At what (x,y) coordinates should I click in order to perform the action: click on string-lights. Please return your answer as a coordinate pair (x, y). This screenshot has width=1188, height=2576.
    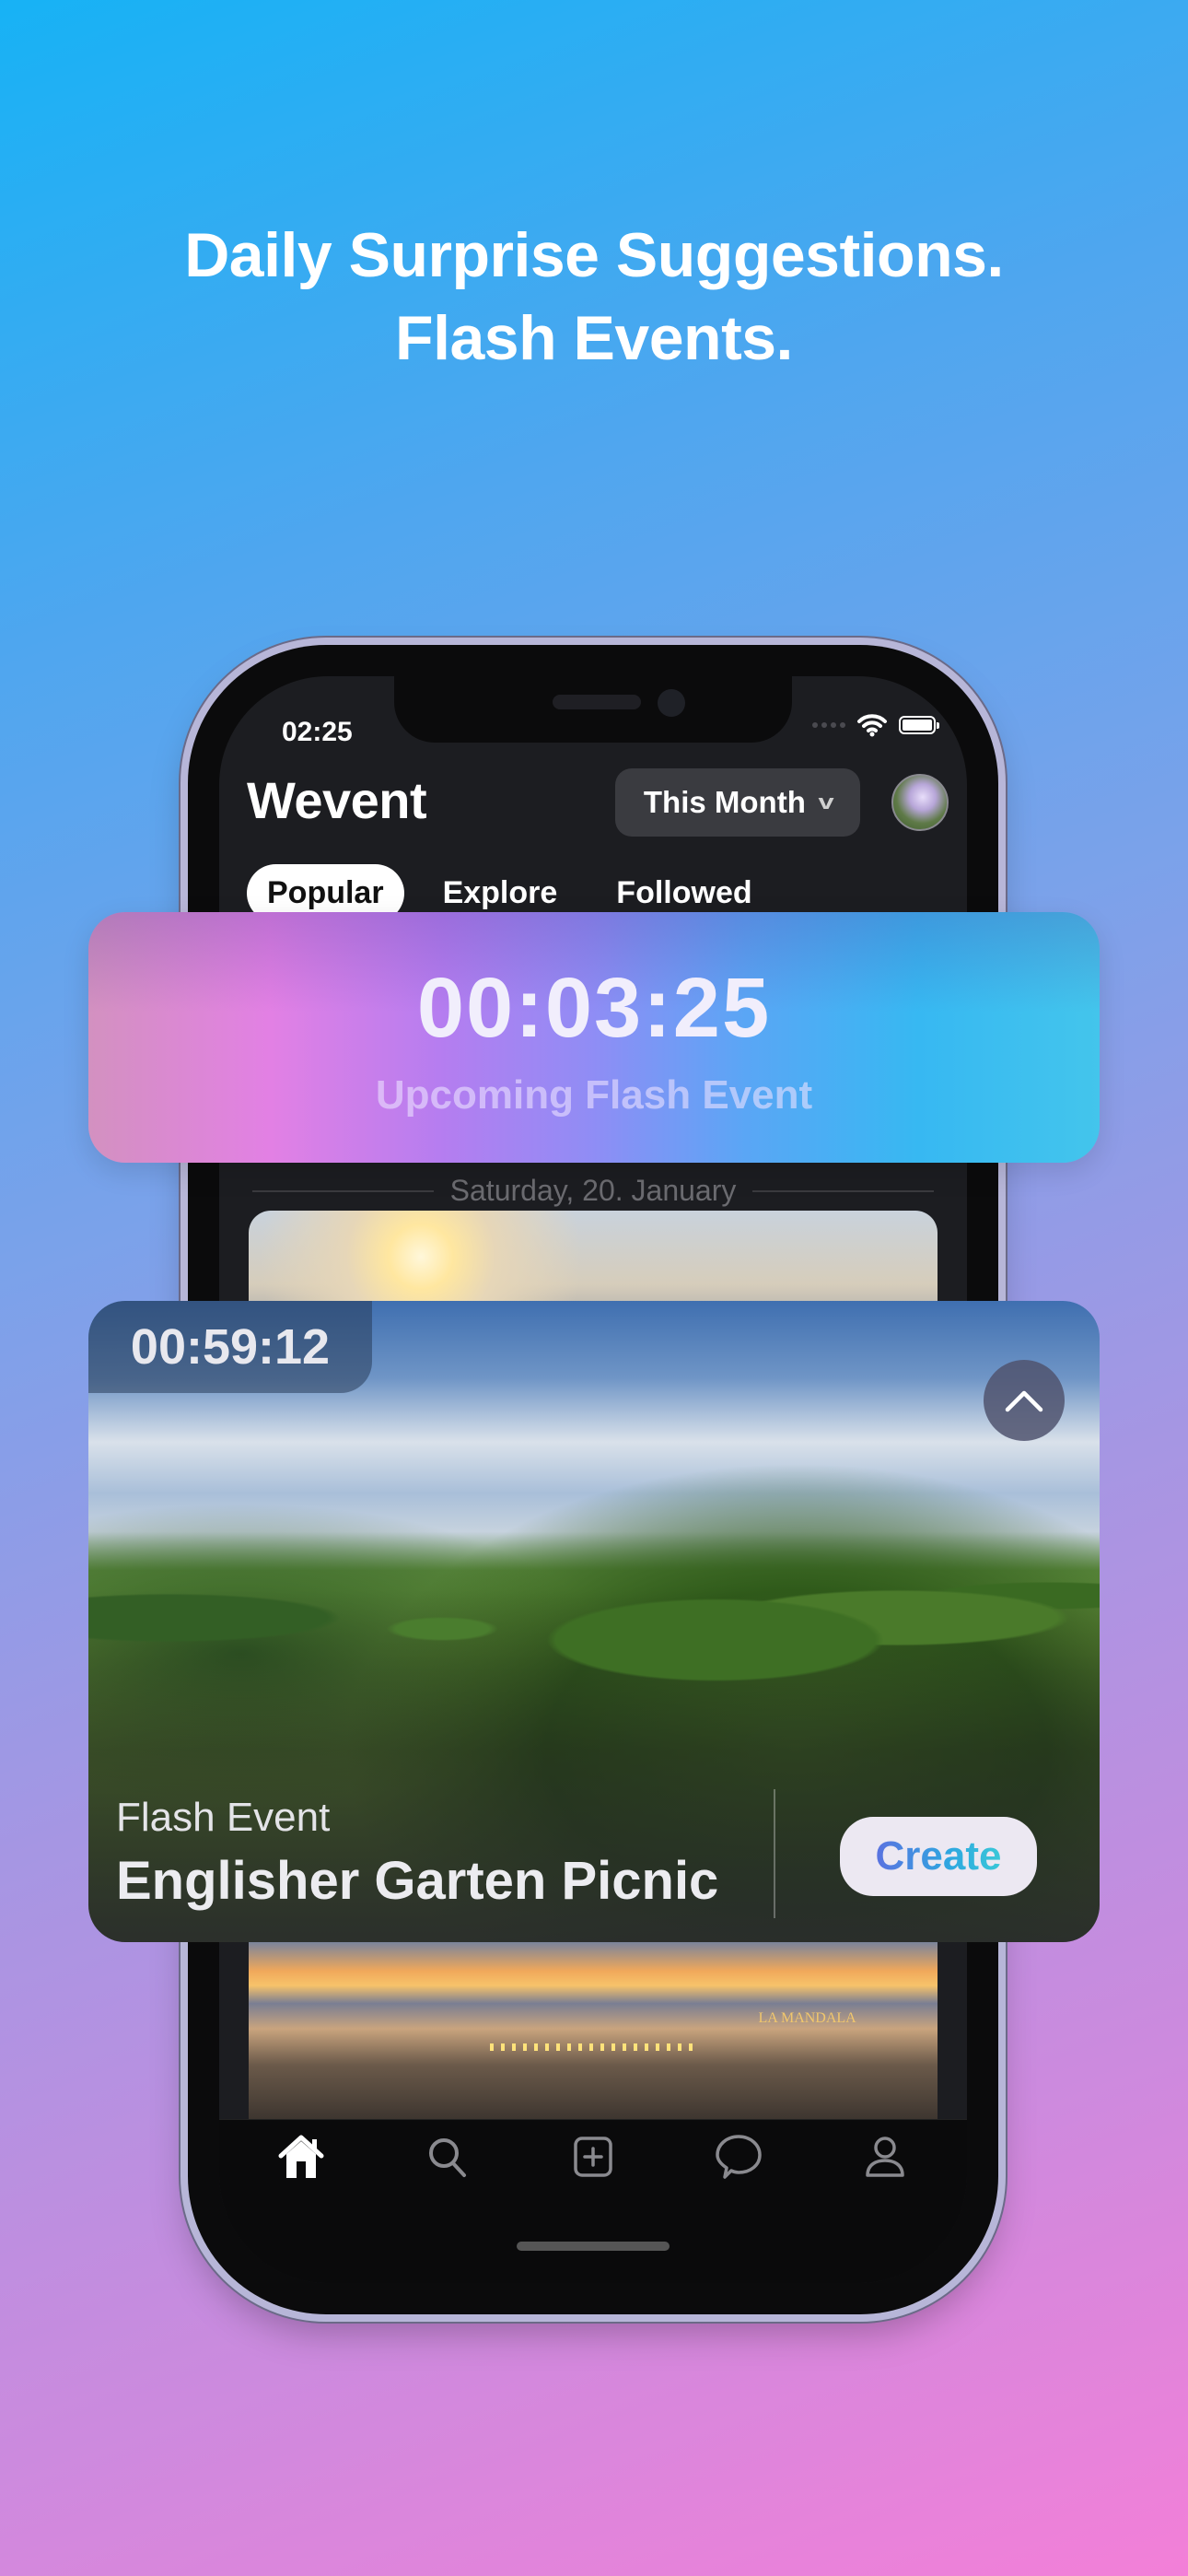
    Looking at the image, I should click on (593, 2047).